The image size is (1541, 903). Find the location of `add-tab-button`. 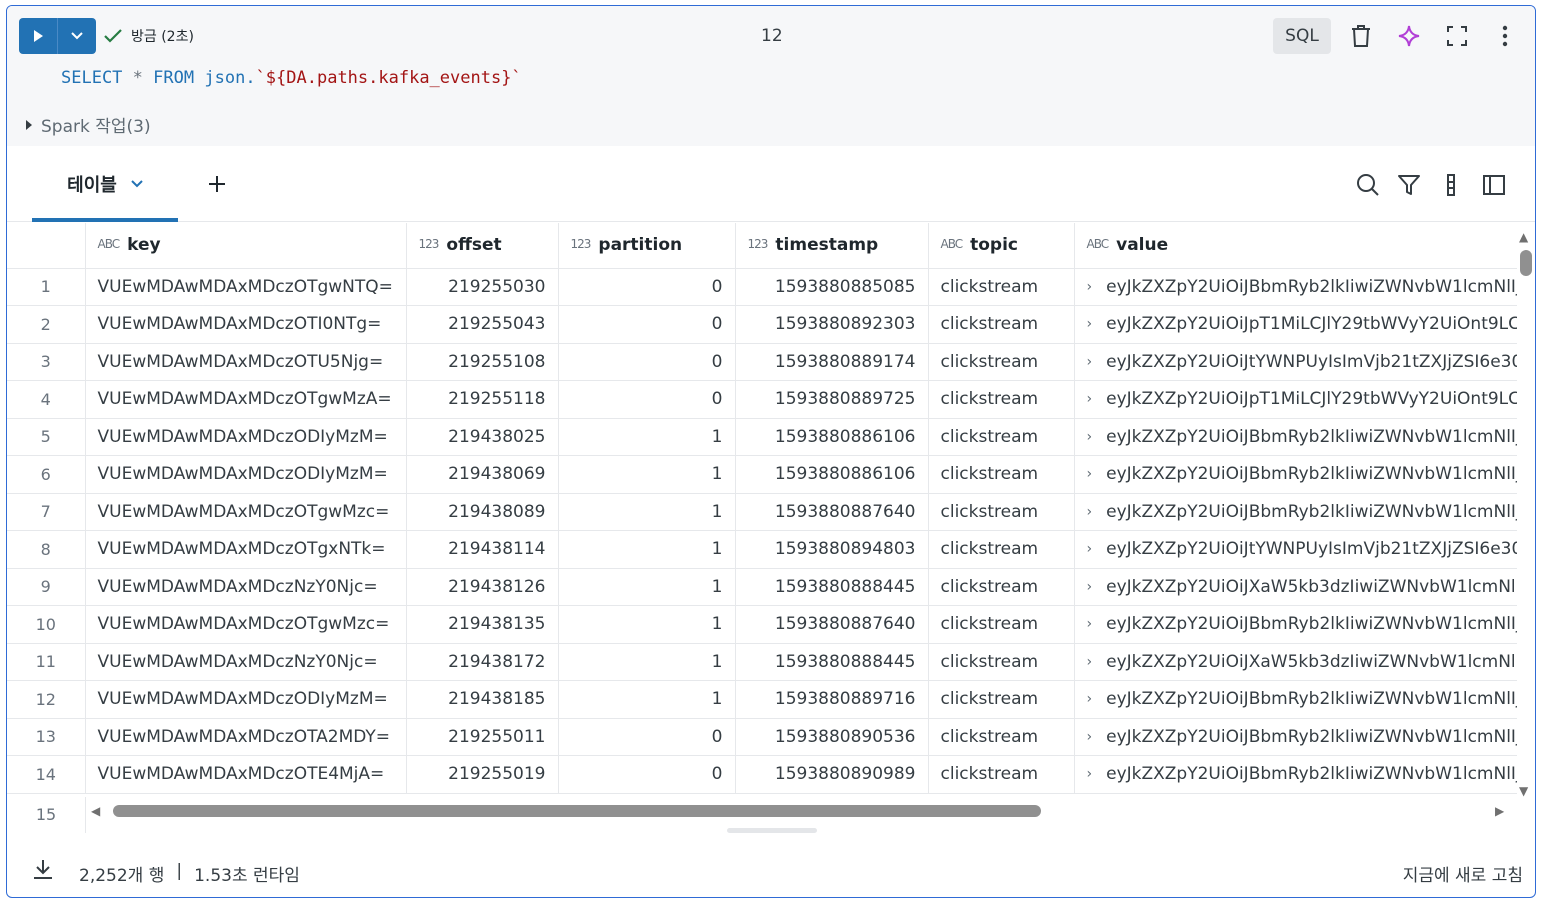

add-tab-button is located at coordinates (217, 184).